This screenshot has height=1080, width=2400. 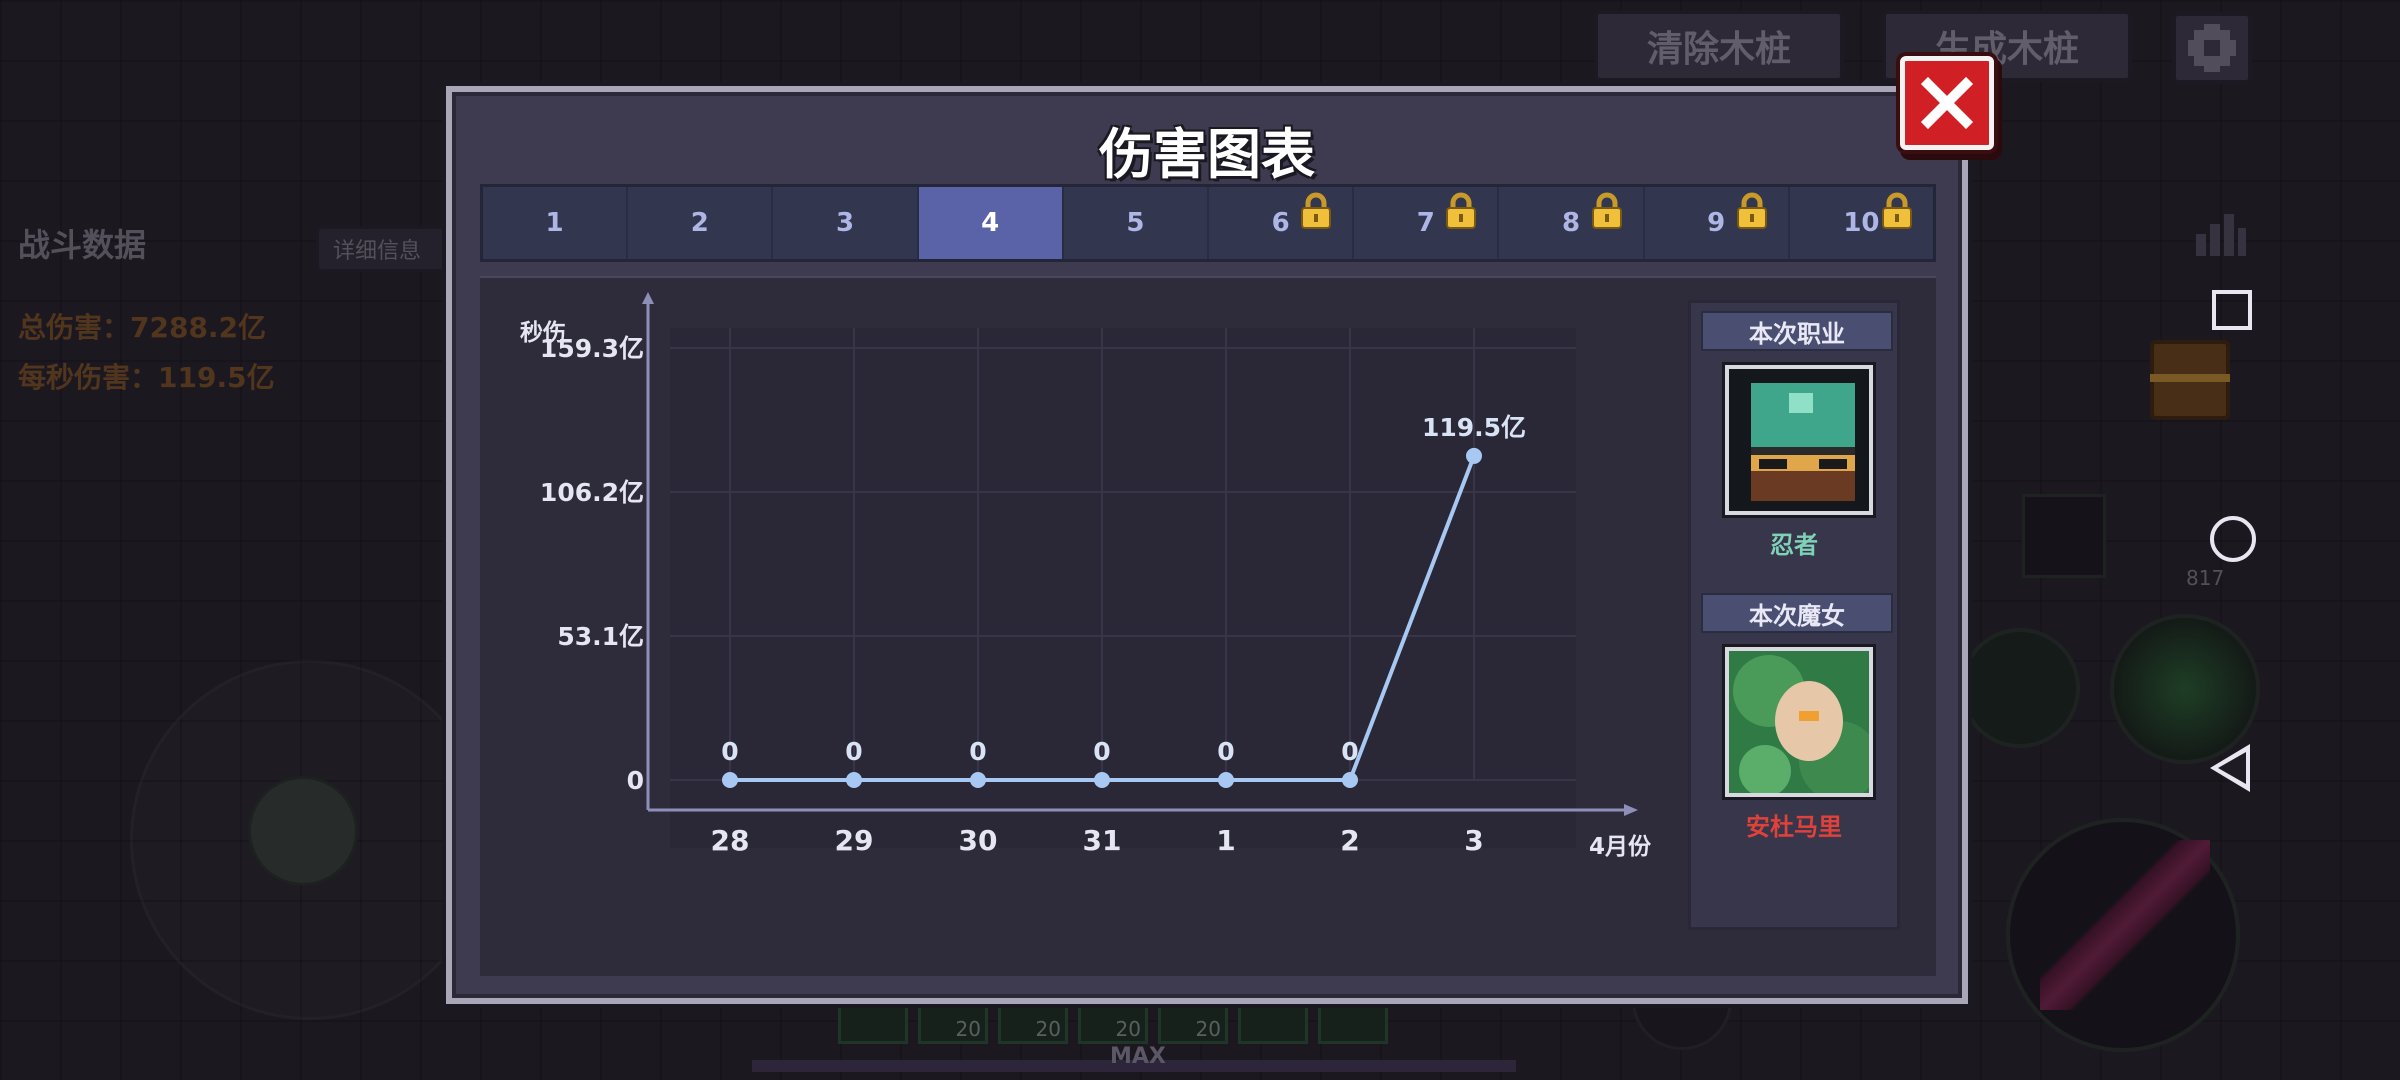 What do you see at coordinates (2233, 539) in the screenshot?
I see `home-nav-button` at bounding box center [2233, 539].